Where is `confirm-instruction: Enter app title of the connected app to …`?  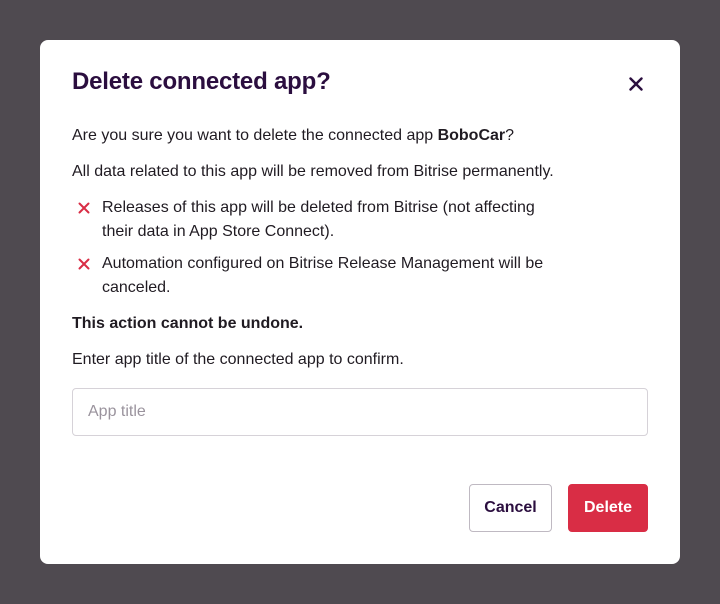
confirm-instruction: Enter app title of the connected app to … is located at coordinates (238, 359).